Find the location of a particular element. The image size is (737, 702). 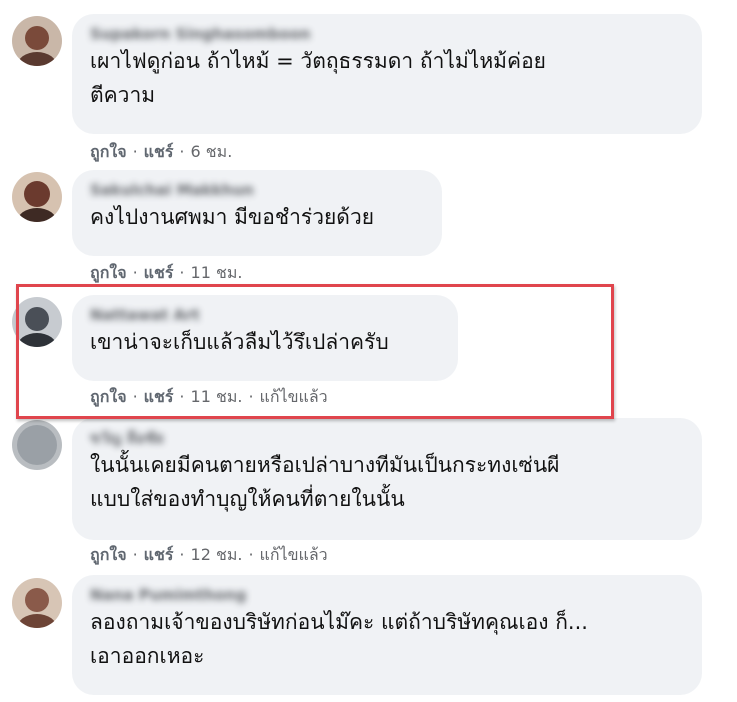

comment-text: เขาน่าจะเก็บแล้วลืมไว้รึเปล่าครับ is located at coordinates (239, 342).